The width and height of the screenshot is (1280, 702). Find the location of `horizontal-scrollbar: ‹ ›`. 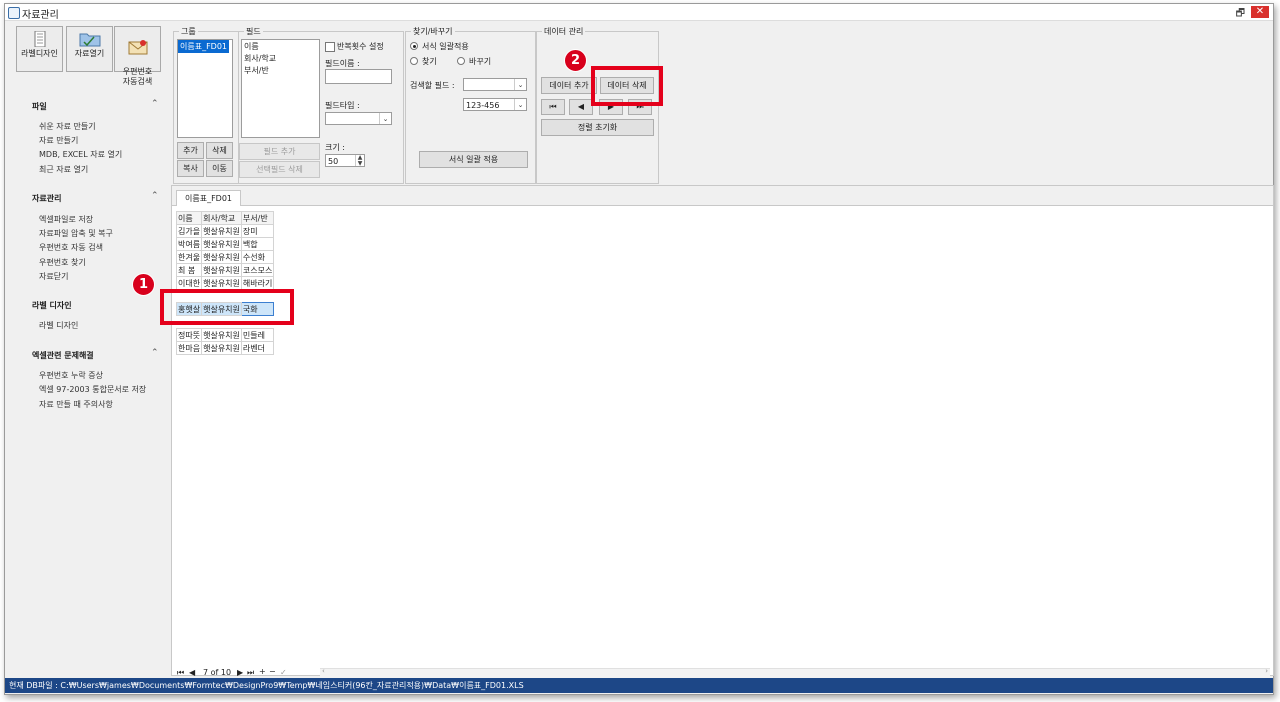

horizontal-scrollbar: ‹ › is located at coordinates (795, 672).